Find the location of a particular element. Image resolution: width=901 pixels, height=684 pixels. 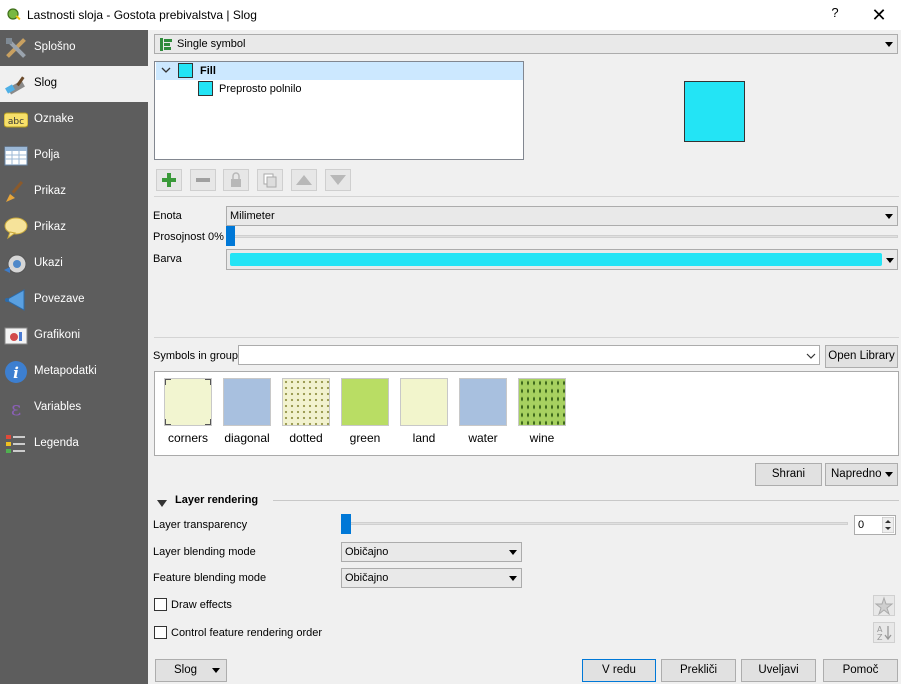

control-order-checkbox is located at coordinates (160, 632).